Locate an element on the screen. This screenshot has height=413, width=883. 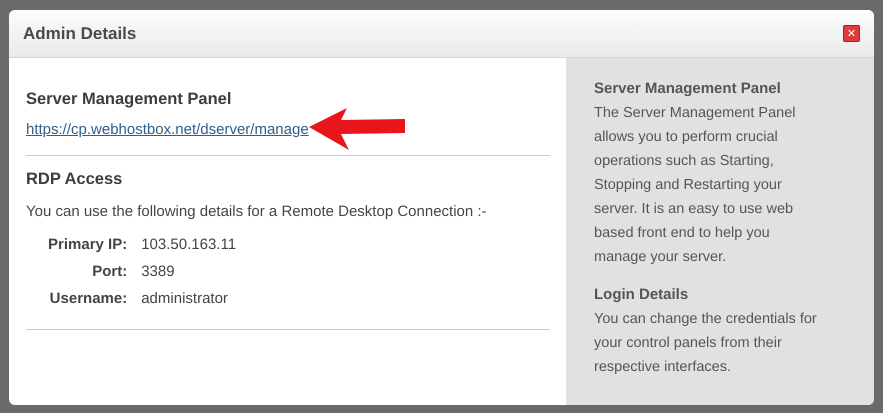
field-value: administrator is located at coordinates (185, 298).